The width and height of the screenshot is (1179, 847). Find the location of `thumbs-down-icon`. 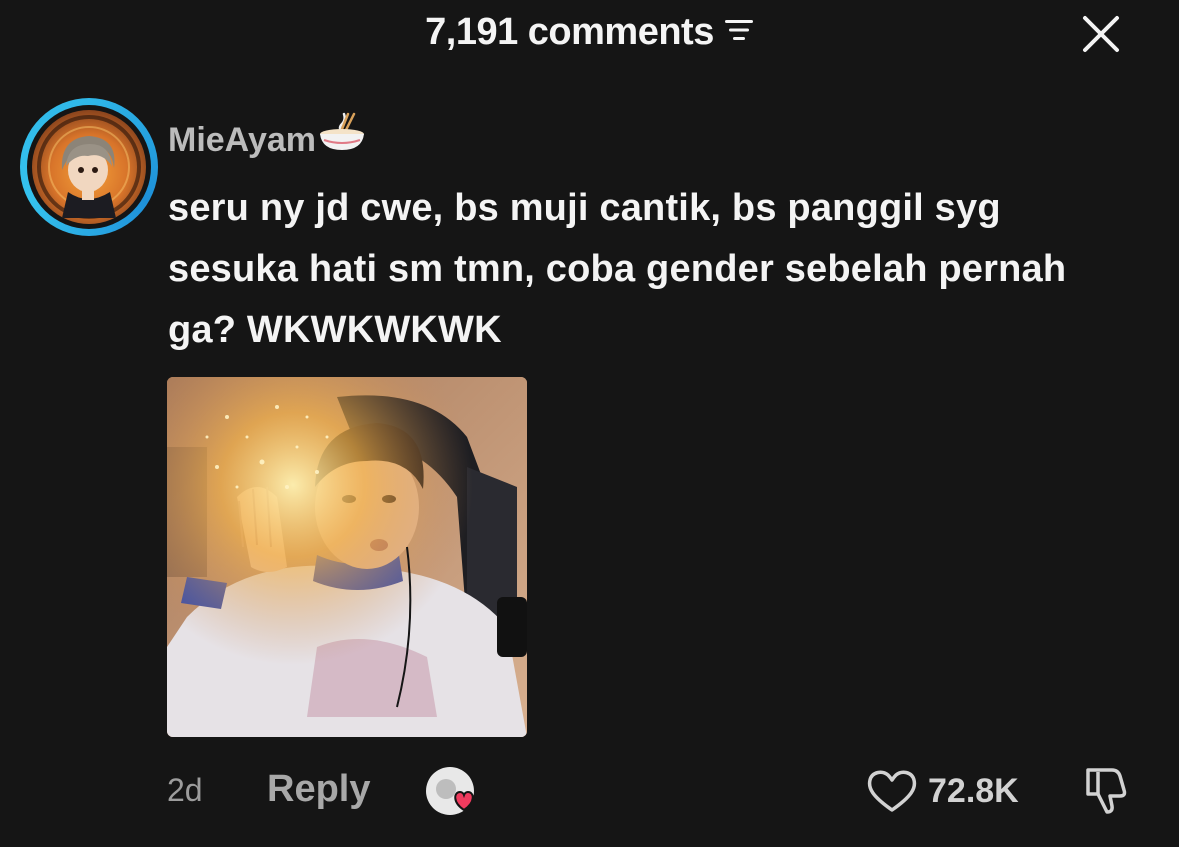

thumbs-down-icon is located at coordinates (1106, 791).